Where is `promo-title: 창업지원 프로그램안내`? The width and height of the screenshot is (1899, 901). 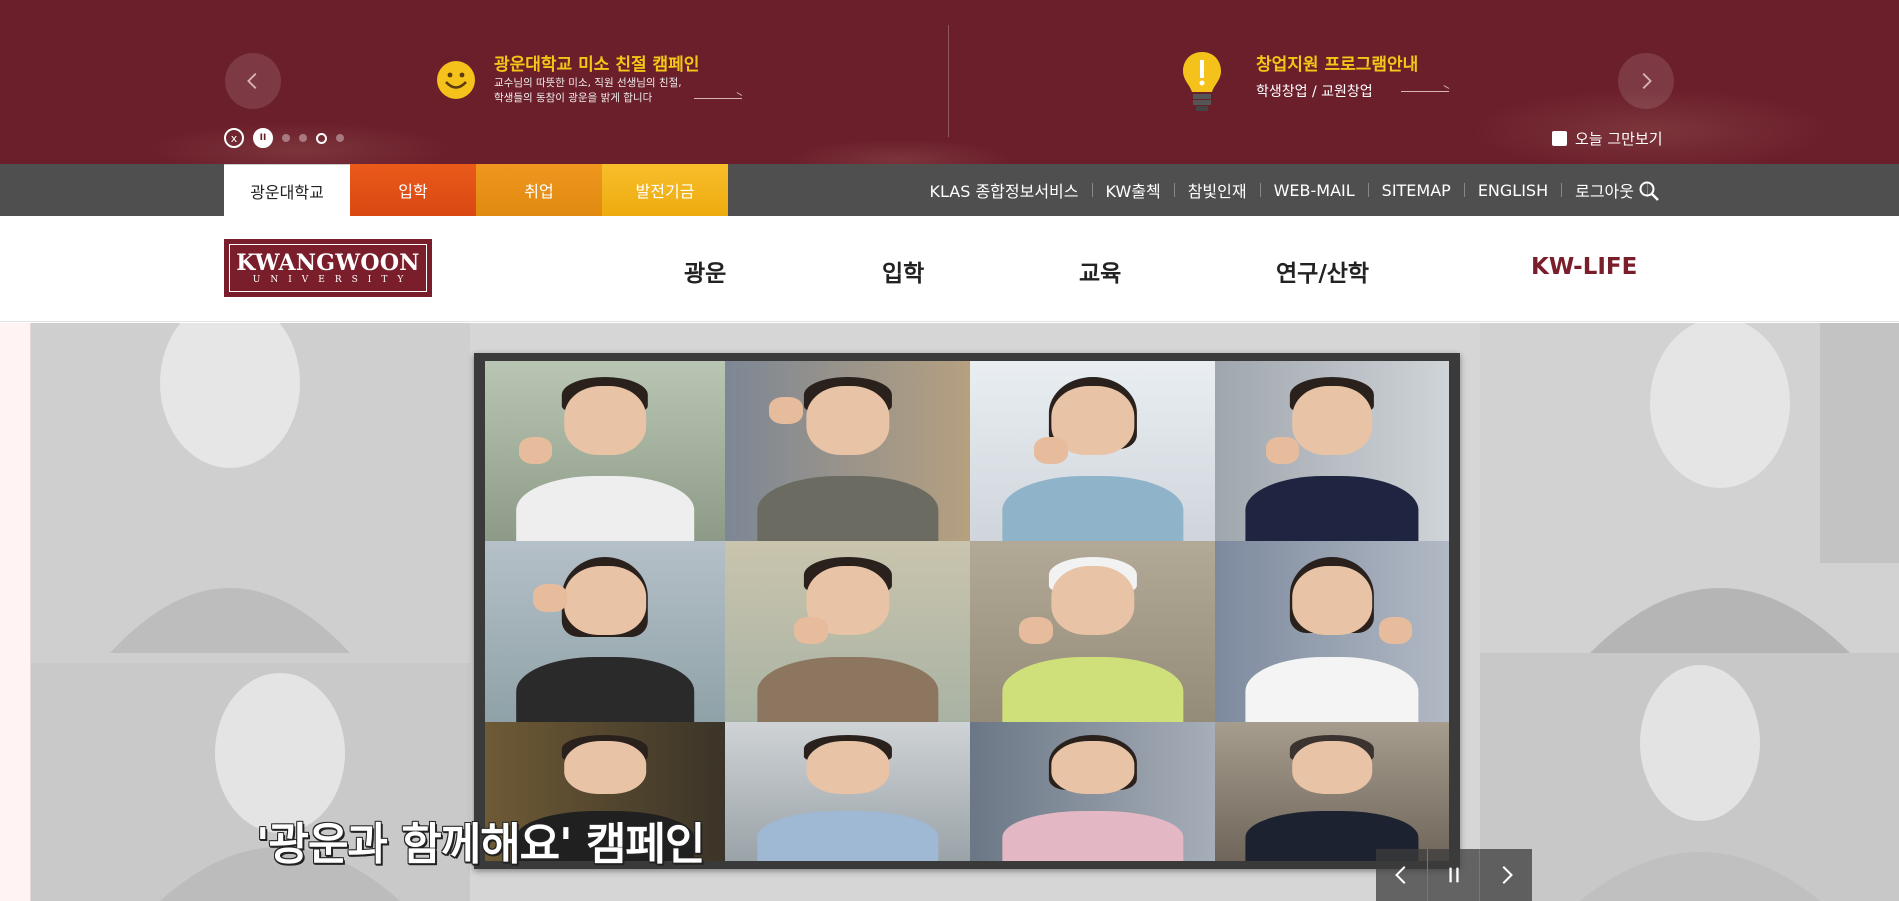
promo-title: 창업지원 프로그램안내 is located at coordinates (1337, 65).